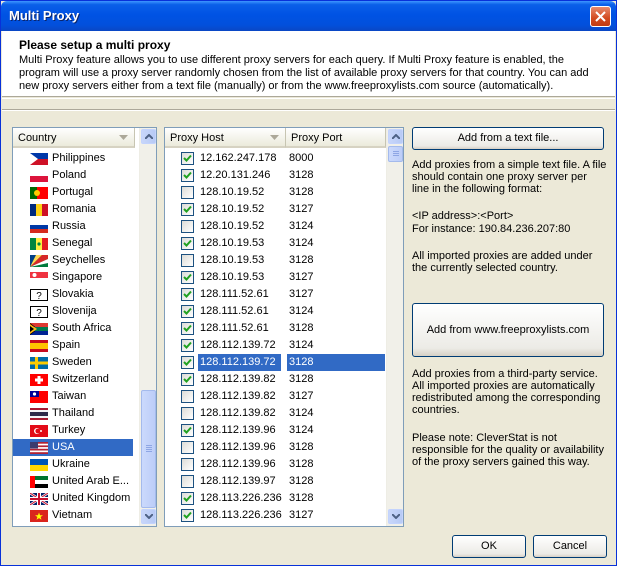 Image resolution: width=617 pixels, height=566 pixels. Describe the element at coordinates (275, 498) in the screenshot. I see `proxy-row: 128.113.226.236 3128` at that location.